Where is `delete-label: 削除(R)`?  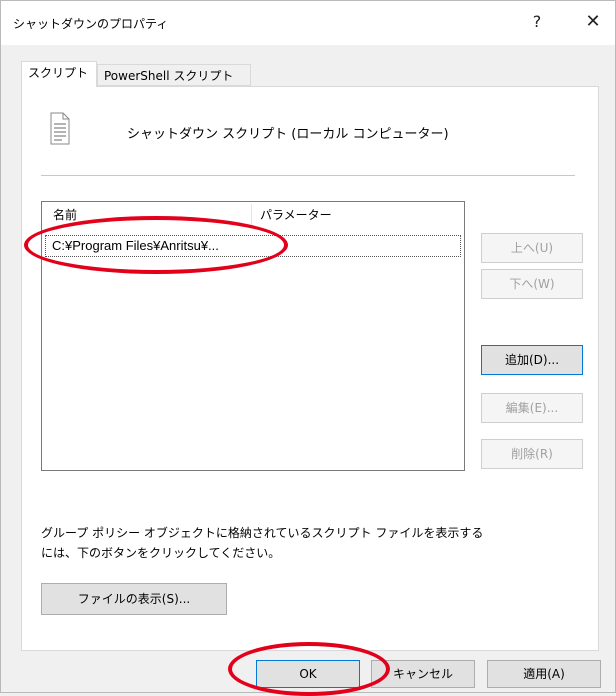
delete-label: 削除(R) is located at coordinates (532, 454).